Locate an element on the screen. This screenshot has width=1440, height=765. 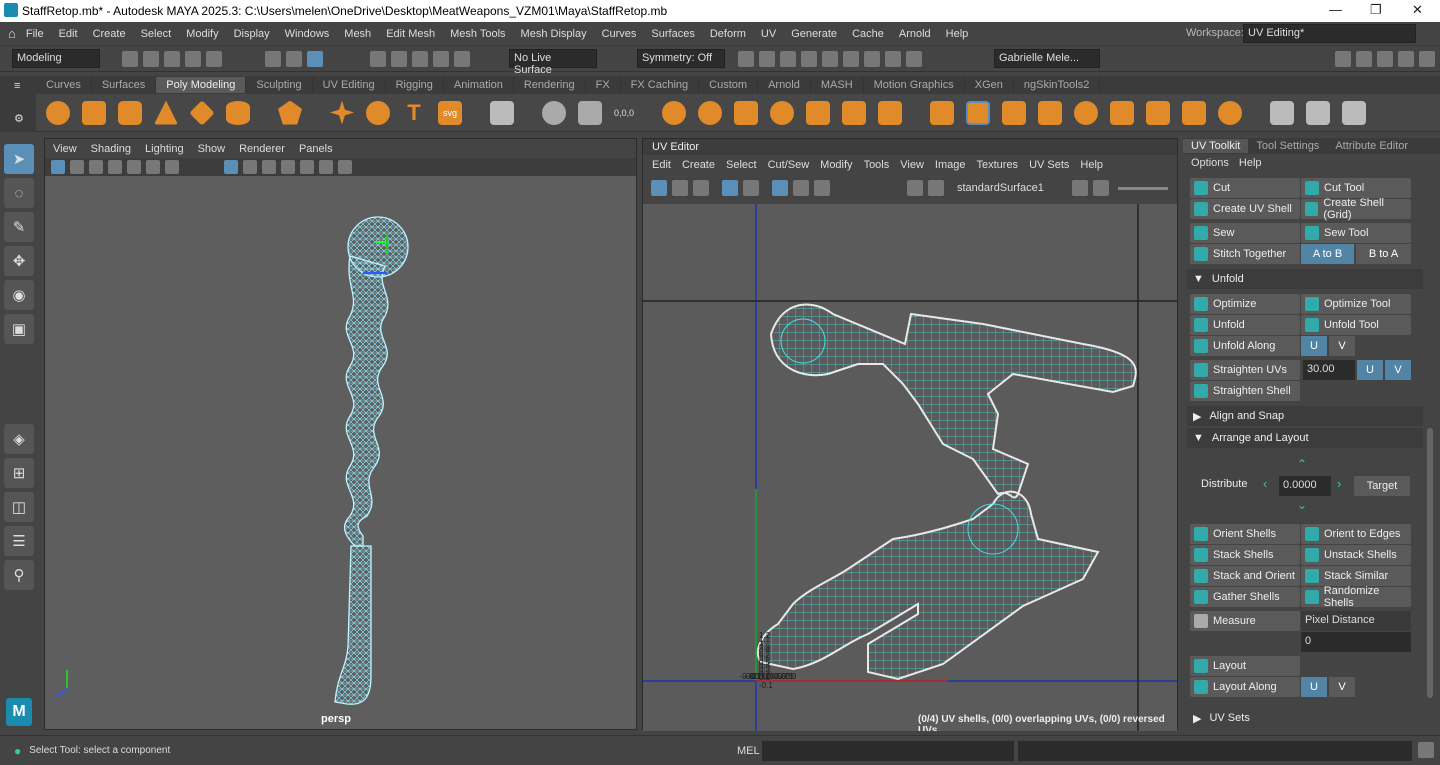
uv-menu-create: Create is located at coordinates (698, 165).